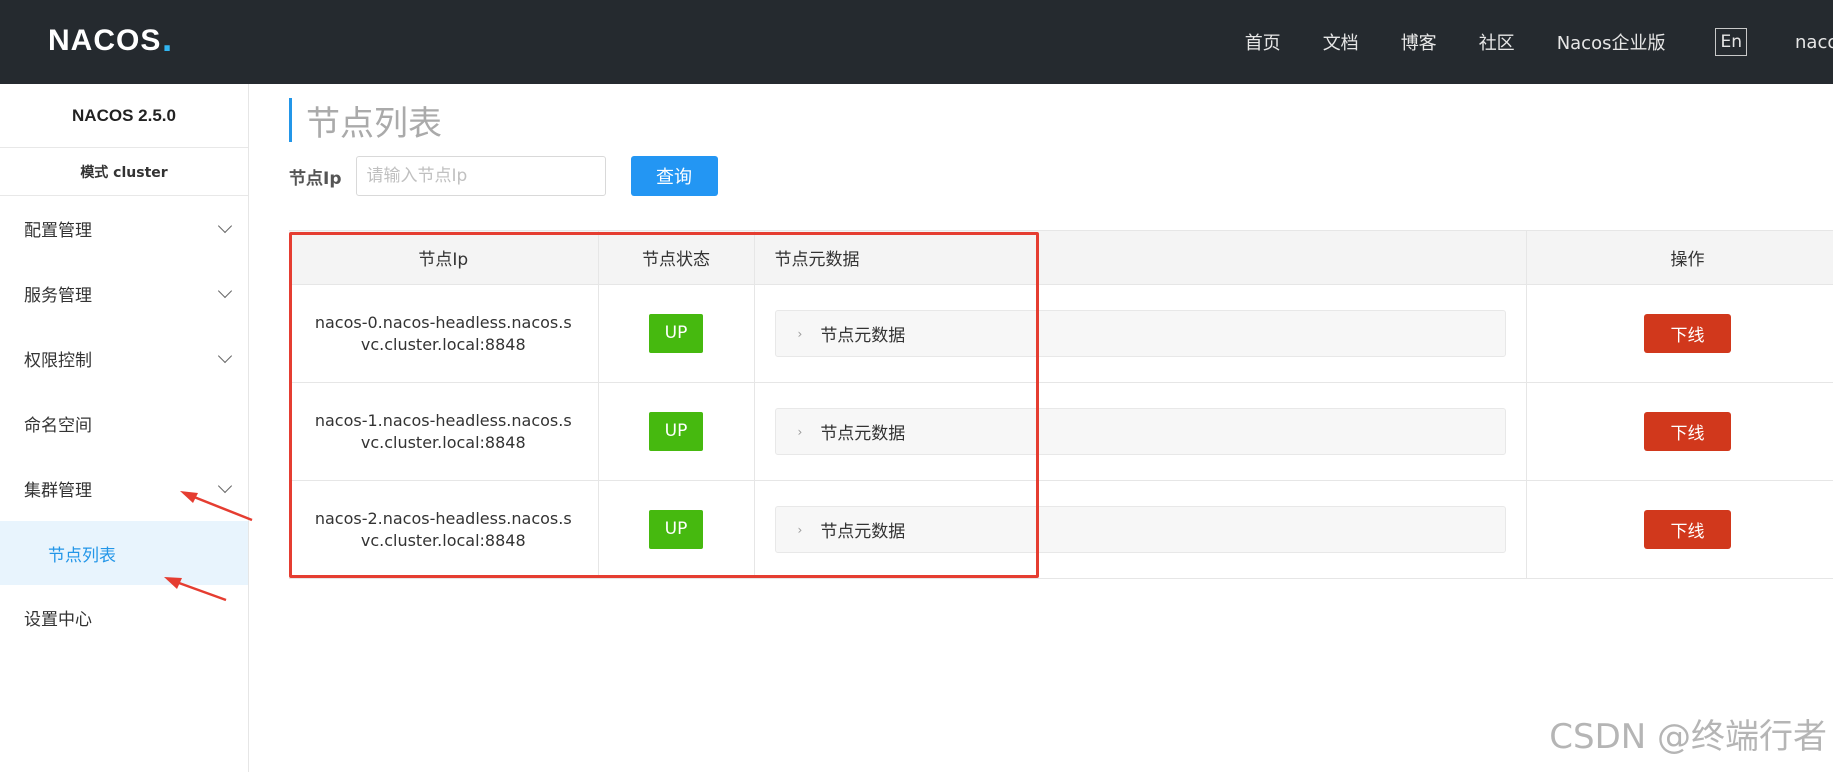 The height and width of the screenshot is (772, 1833). What do you see at coordinates (124, 116) in the screenshot?
I see `version-label: NACOS 2.5.0` at bounding box center [124, 116].